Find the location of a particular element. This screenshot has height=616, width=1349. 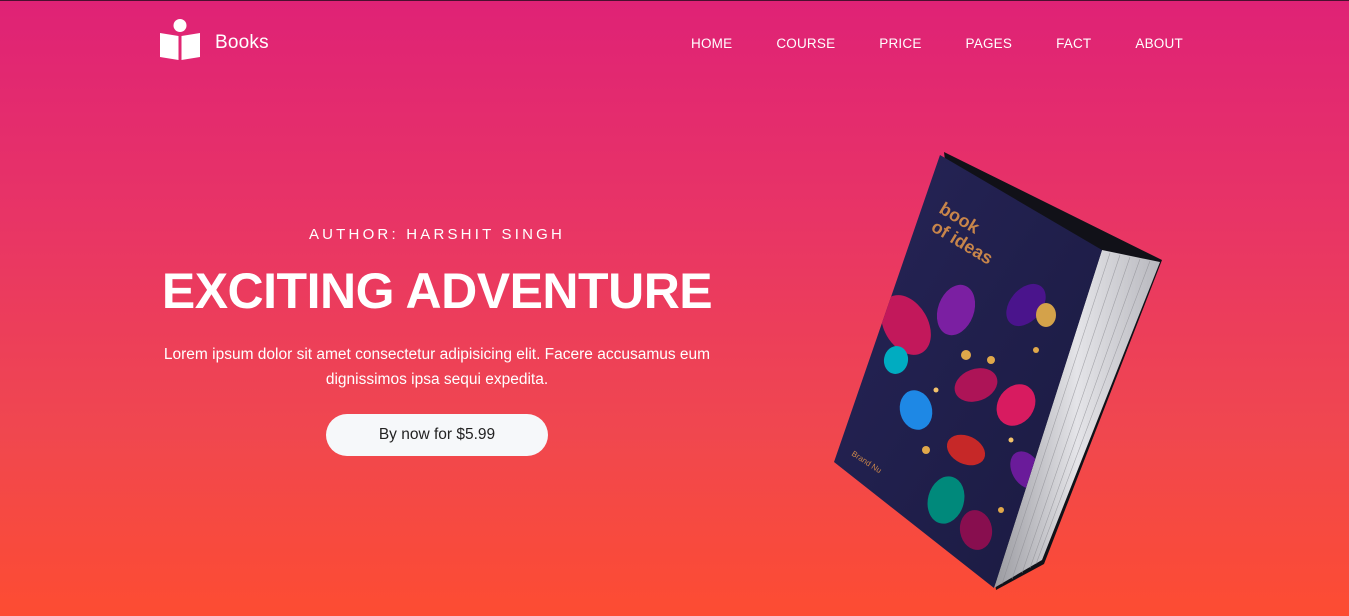

nav-home: HOME is located at coordinates (711, 43).